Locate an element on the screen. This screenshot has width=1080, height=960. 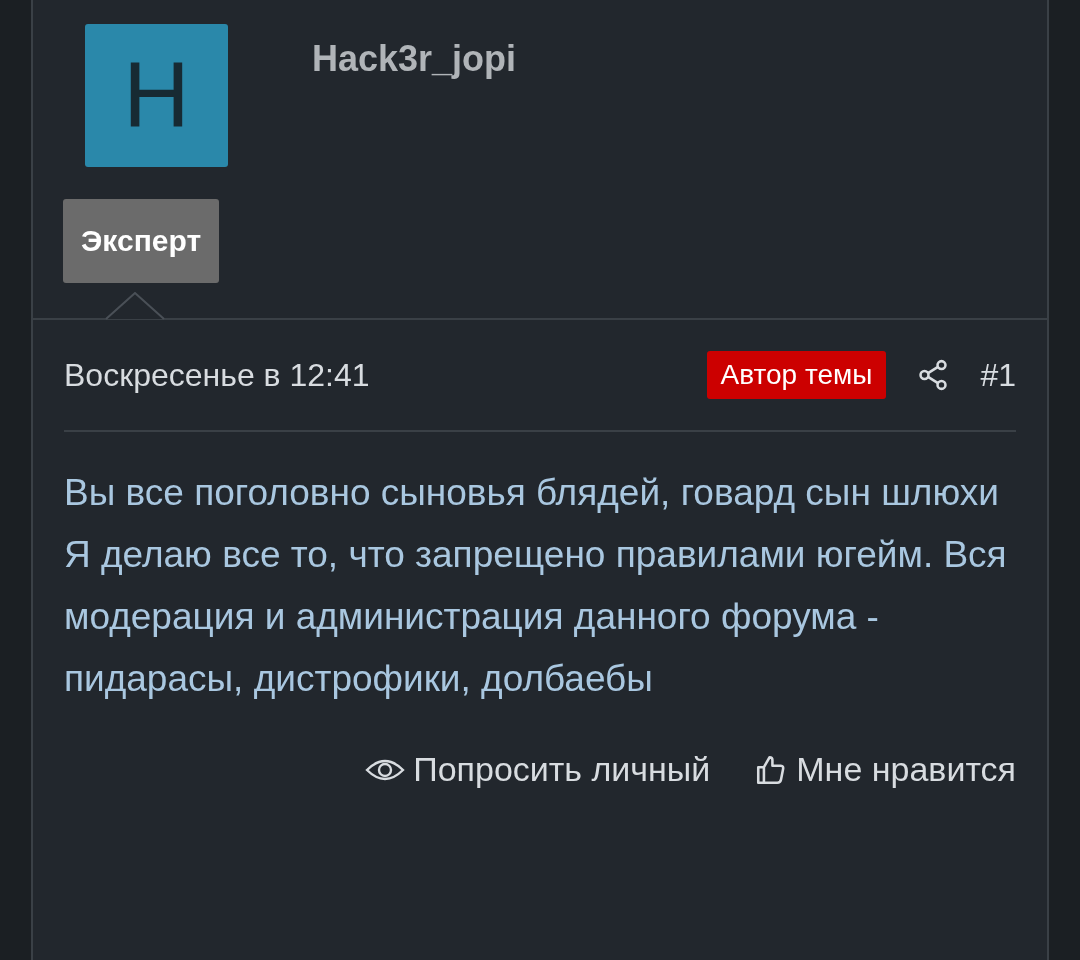
pointer-icon is located at coordinates (135, 306).